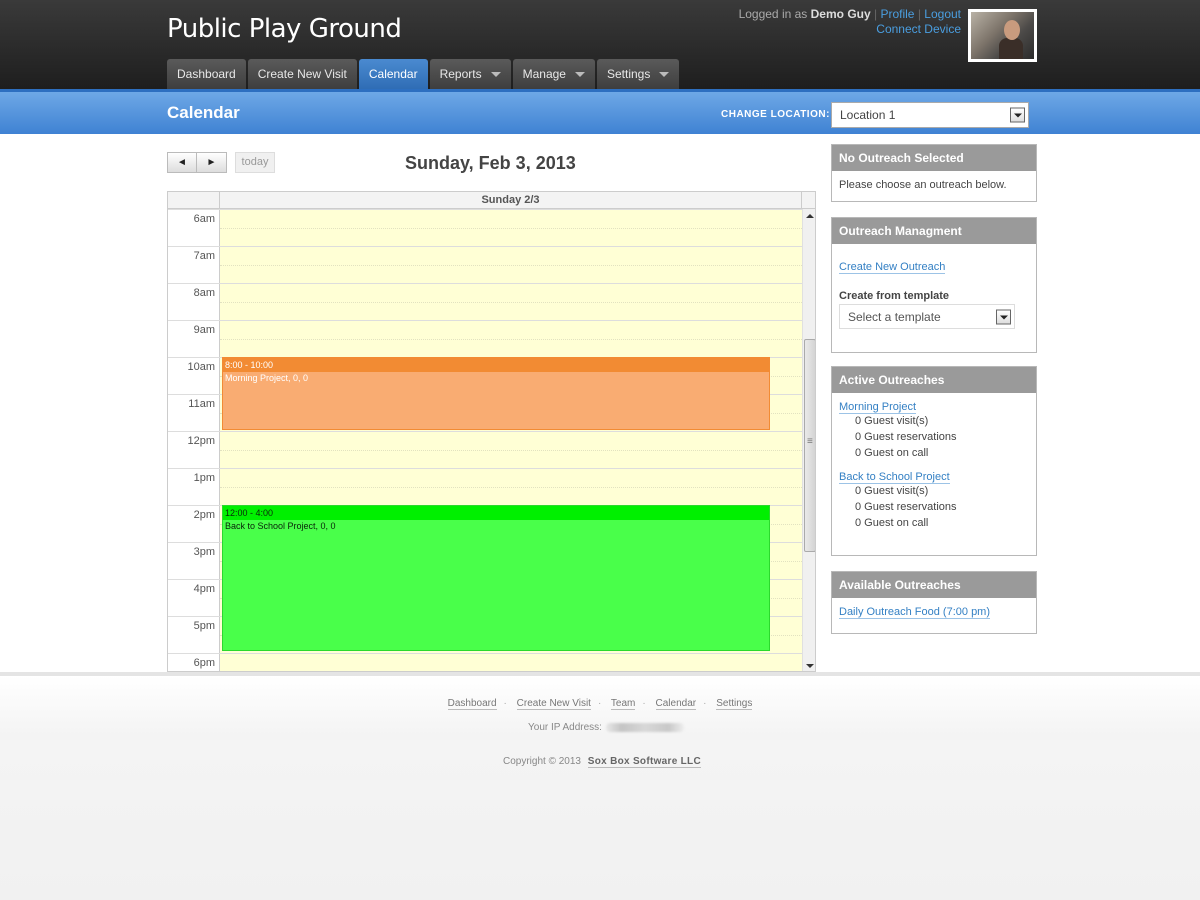  I want to click on footer-link-calendar: Calendar, so click(676, 704).